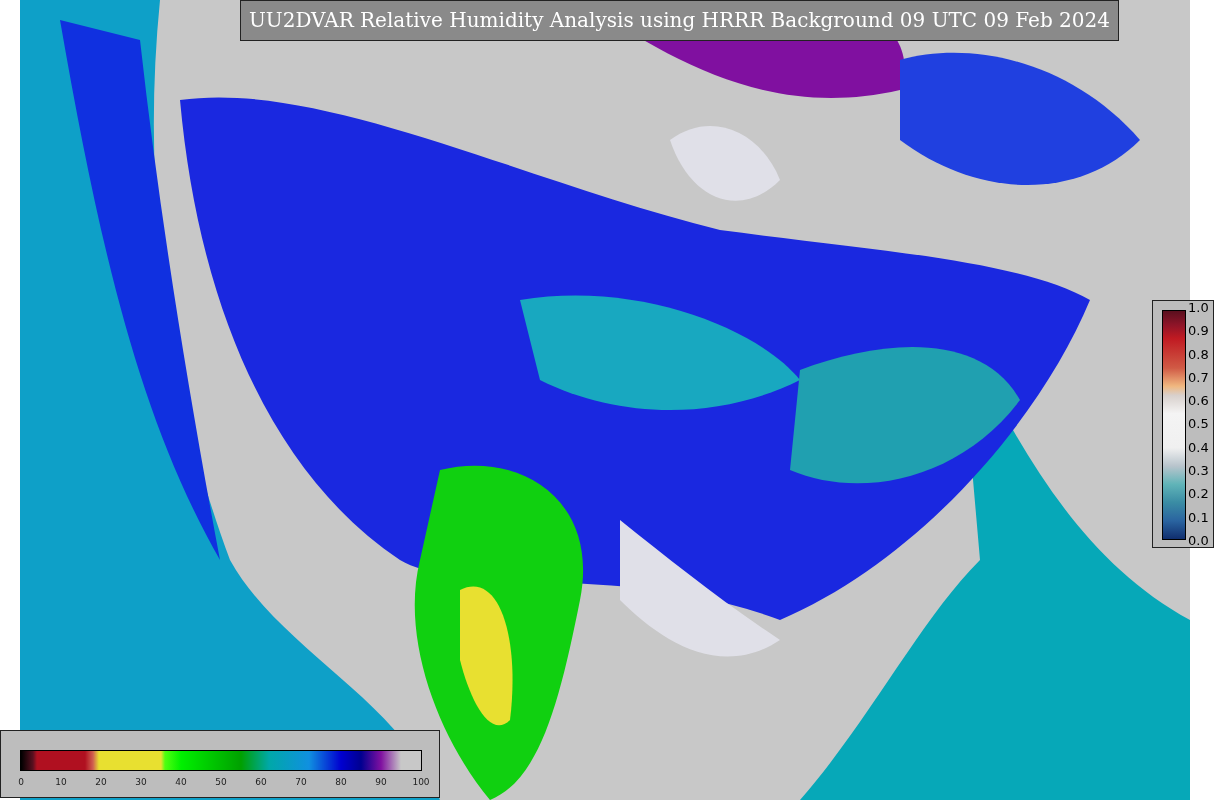 This screenshot has height=800, width=1216. What do you see at coordinates (679, 20) in the screenshot?
I see `map-title: UU2DVAR Relative Humidity Analysis using HRRR Background 09 UTC 09 Feb 2024` at bounding box center [679, 20].